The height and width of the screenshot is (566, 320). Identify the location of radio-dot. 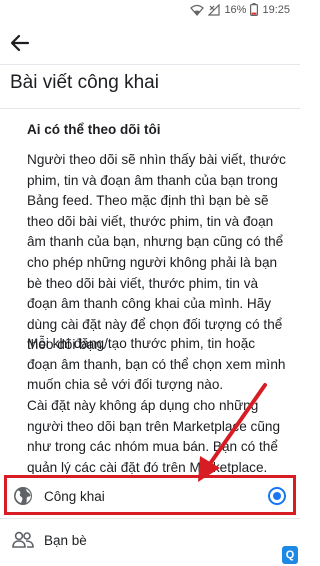
(277, 496).